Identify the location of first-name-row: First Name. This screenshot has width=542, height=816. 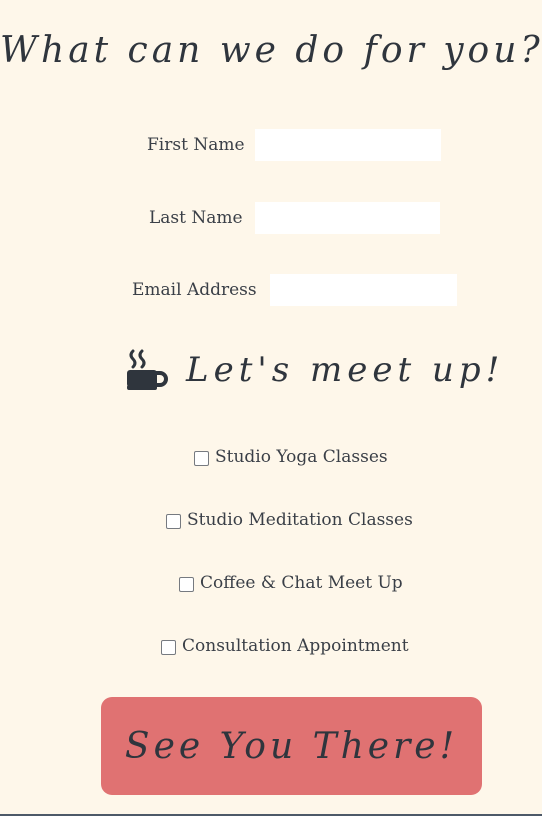
(271, 145).